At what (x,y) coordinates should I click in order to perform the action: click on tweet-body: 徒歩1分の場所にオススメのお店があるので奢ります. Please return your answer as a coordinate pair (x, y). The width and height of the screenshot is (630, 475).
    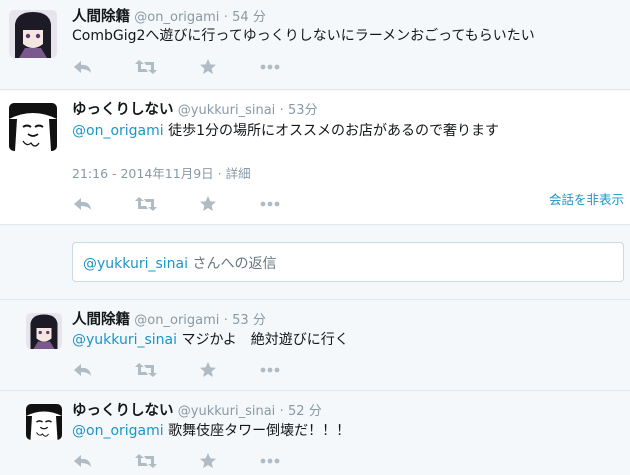
    Looking at the image, I should click on (331, 131).